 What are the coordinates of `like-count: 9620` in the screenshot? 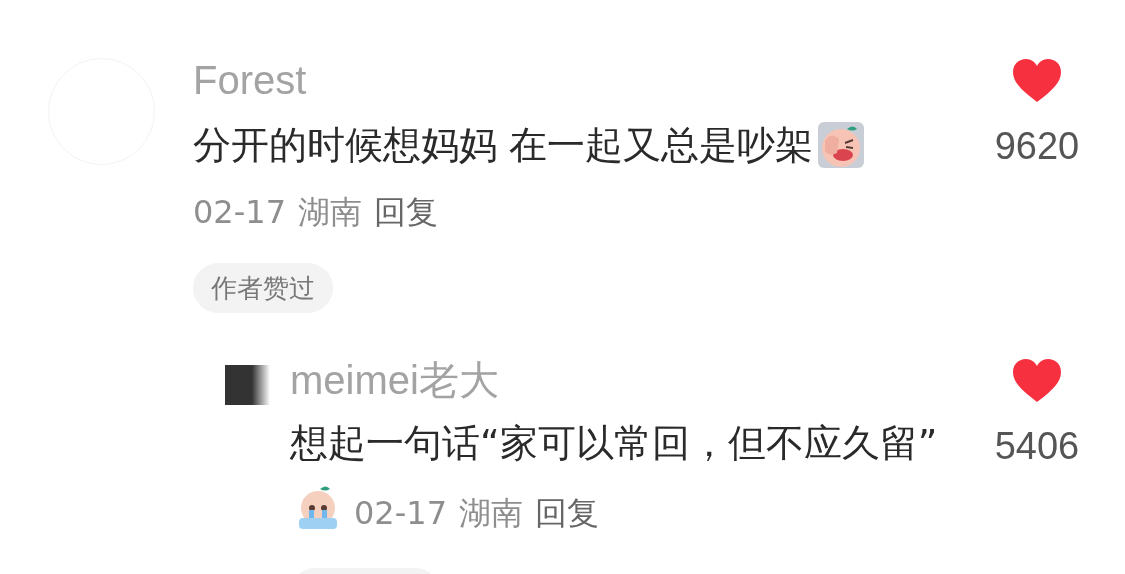 It's located at (1037, 146).